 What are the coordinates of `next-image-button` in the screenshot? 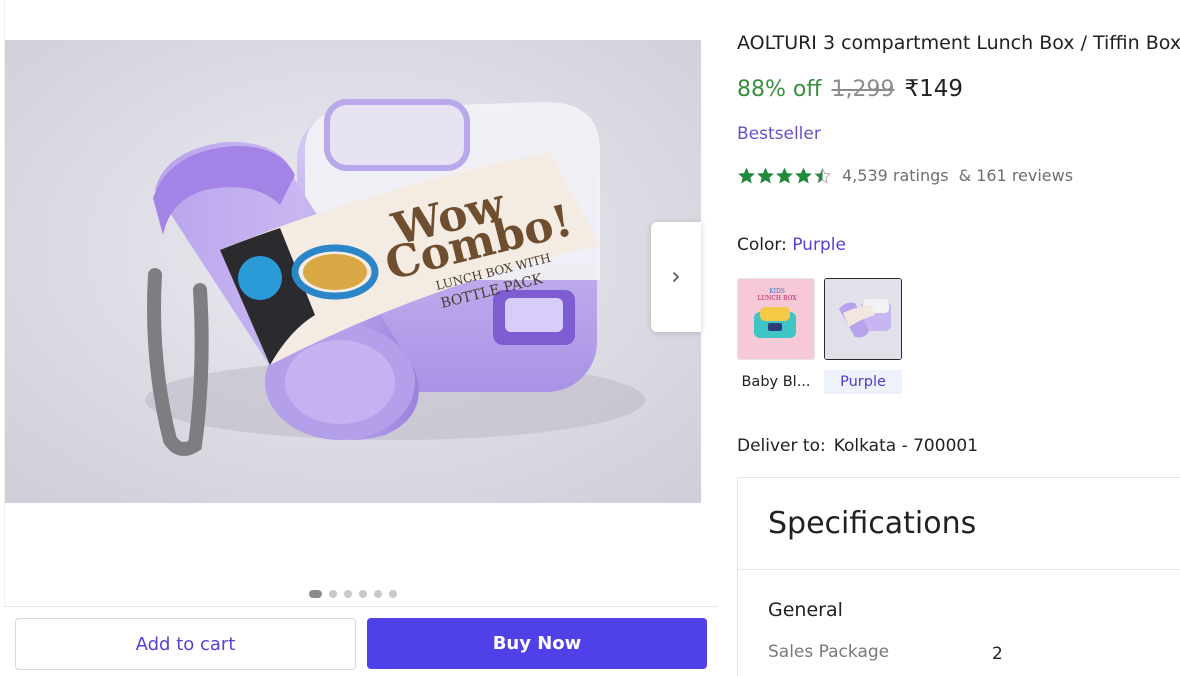 It's located at (676, 277).